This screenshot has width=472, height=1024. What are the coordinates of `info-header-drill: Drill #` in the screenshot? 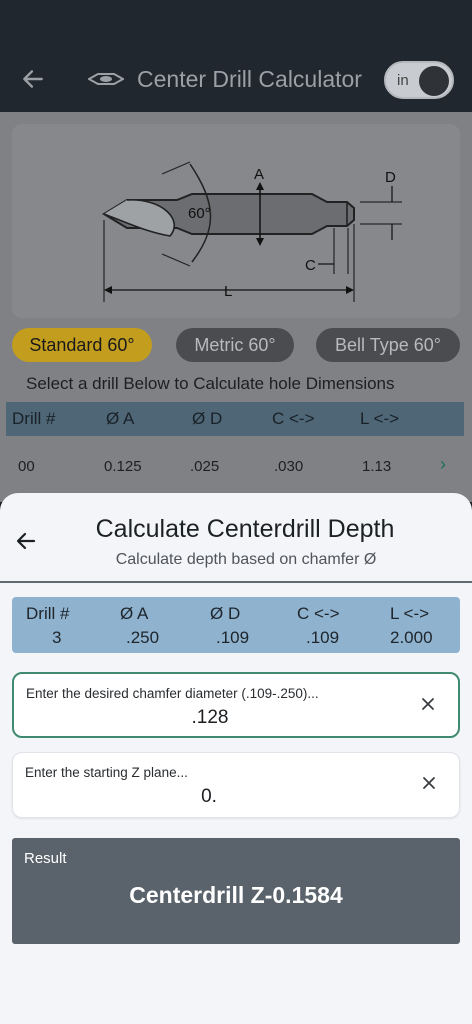 It's located at (48, 613).